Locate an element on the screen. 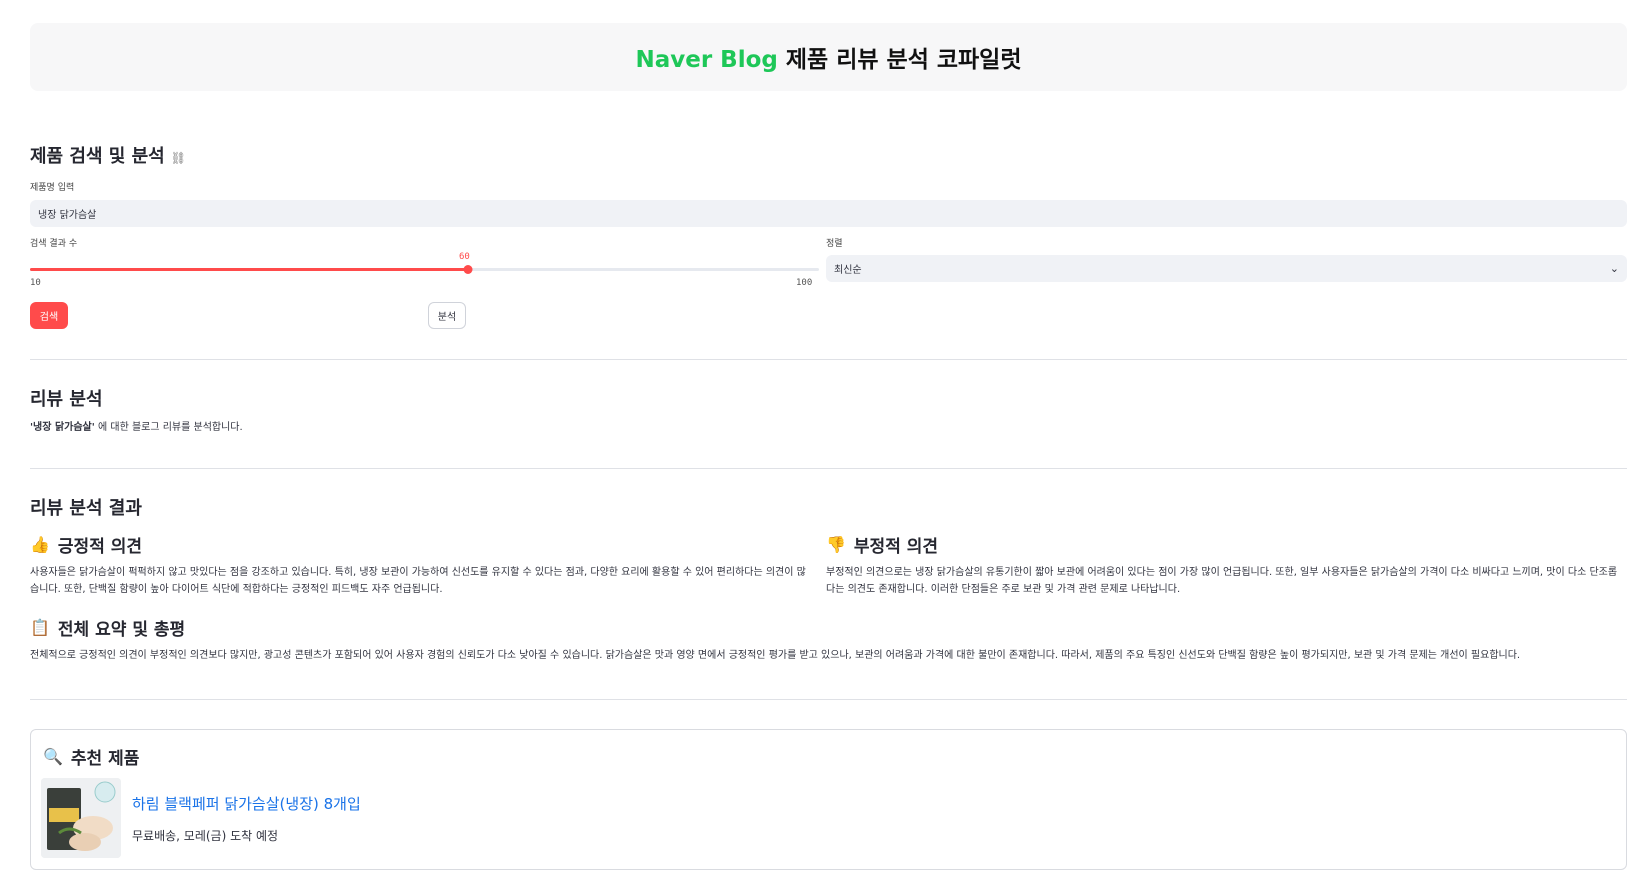 The height and width of the screenshot is (885, 1638). analyze-button: 분석 is located at coordinates (447, 315).